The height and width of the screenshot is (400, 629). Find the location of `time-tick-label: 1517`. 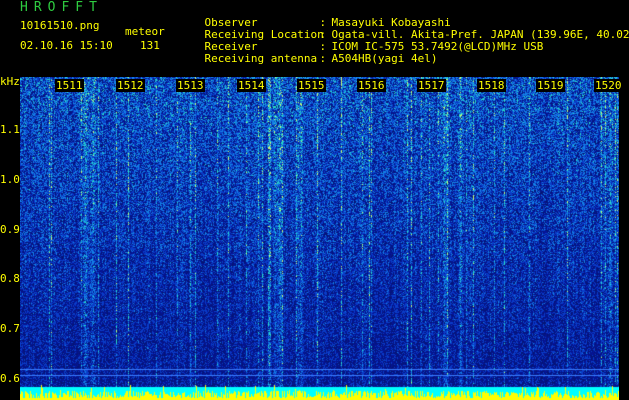

time-tick-label: 1517 is located at coordinates (431, 85).